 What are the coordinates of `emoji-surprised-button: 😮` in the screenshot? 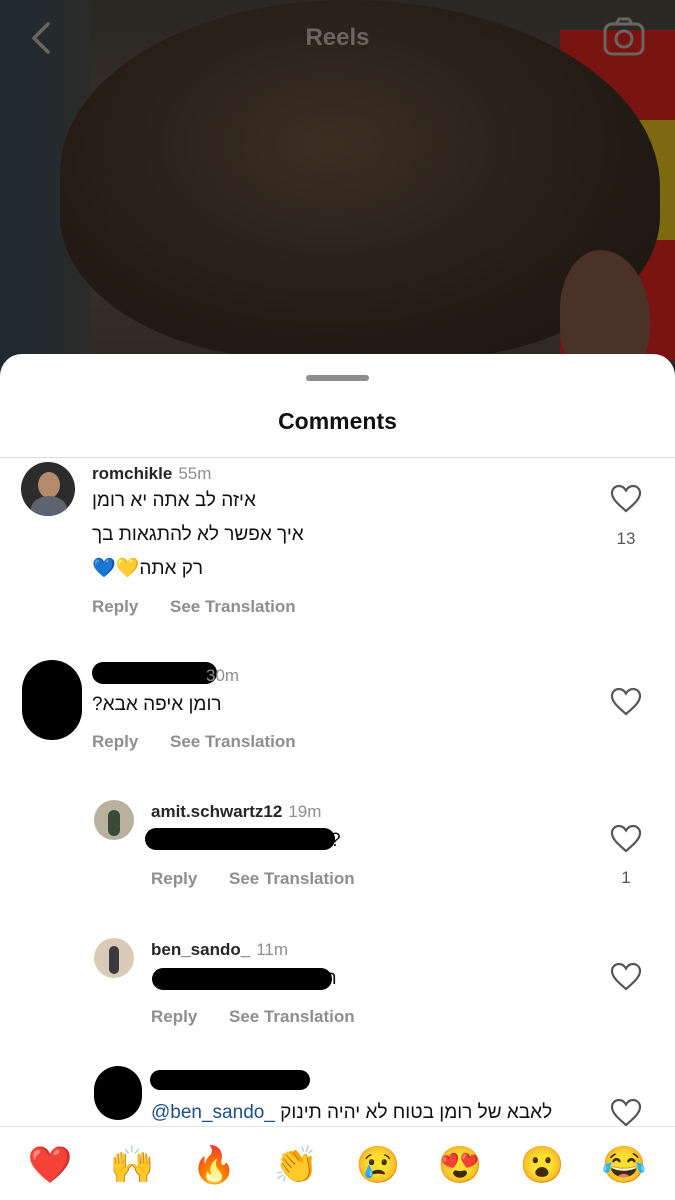 It's located at (542, 1165).